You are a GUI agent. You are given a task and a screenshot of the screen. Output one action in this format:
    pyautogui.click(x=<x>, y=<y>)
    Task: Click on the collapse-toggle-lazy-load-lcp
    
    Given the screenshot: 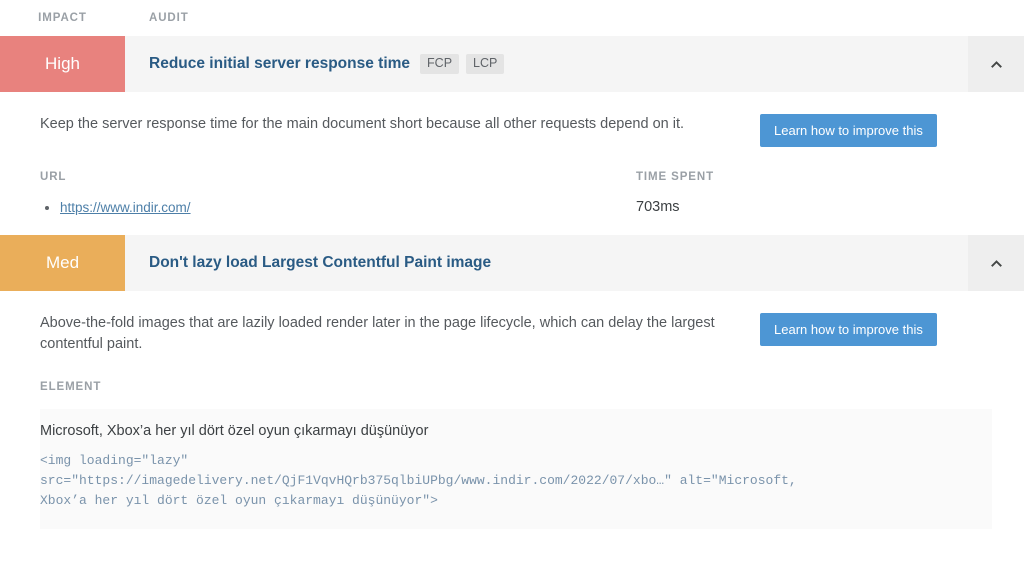 What is the action you would take?
    pyautogui.click(x=996, y=263)
    